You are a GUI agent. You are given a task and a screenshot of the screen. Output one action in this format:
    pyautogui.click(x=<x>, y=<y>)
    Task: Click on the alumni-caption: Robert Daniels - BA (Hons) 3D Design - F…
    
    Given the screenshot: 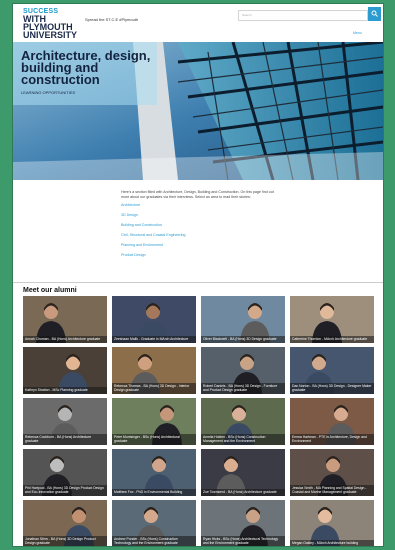 What is the action you would take?
    pyautogui.click(x=243, y=388)
    